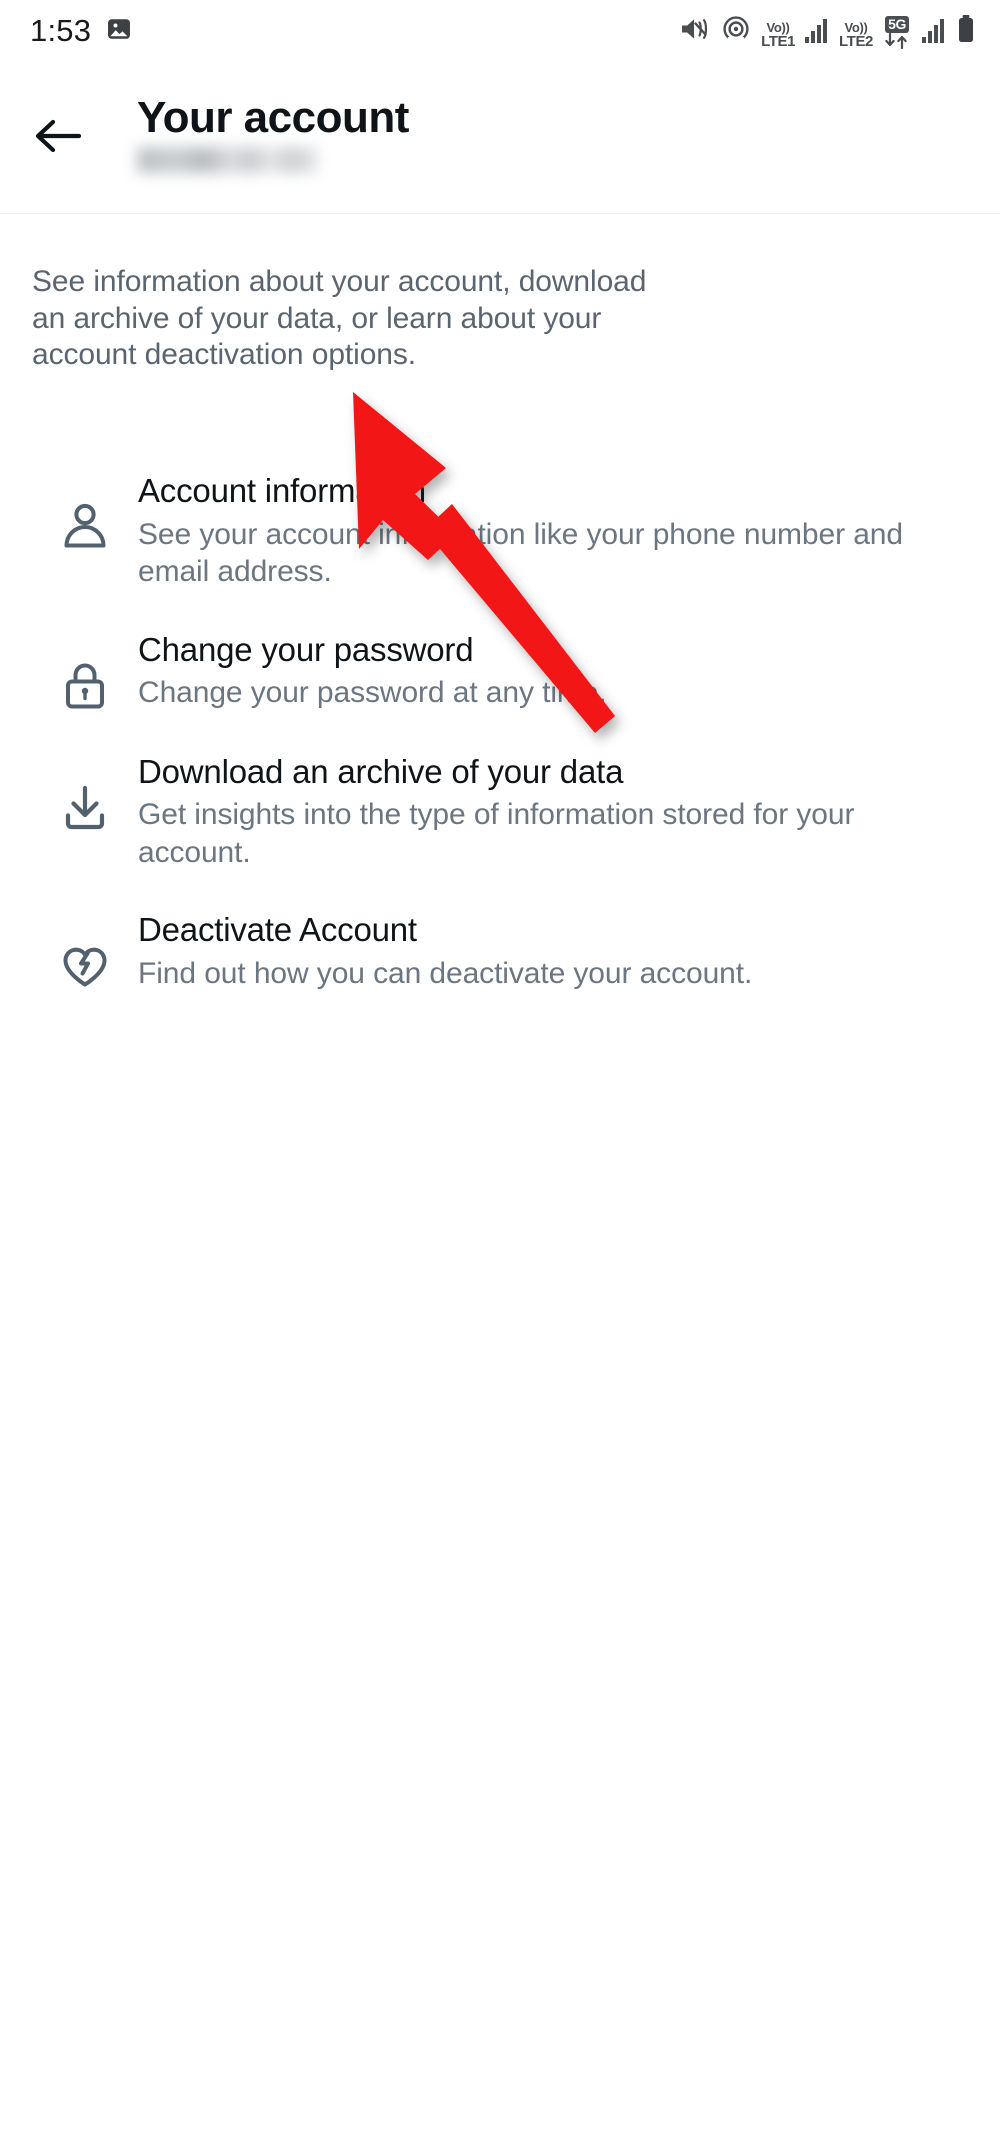 The image size is (1000, 2144). I want to click on header-title-group: Your account, so click(273, 131).